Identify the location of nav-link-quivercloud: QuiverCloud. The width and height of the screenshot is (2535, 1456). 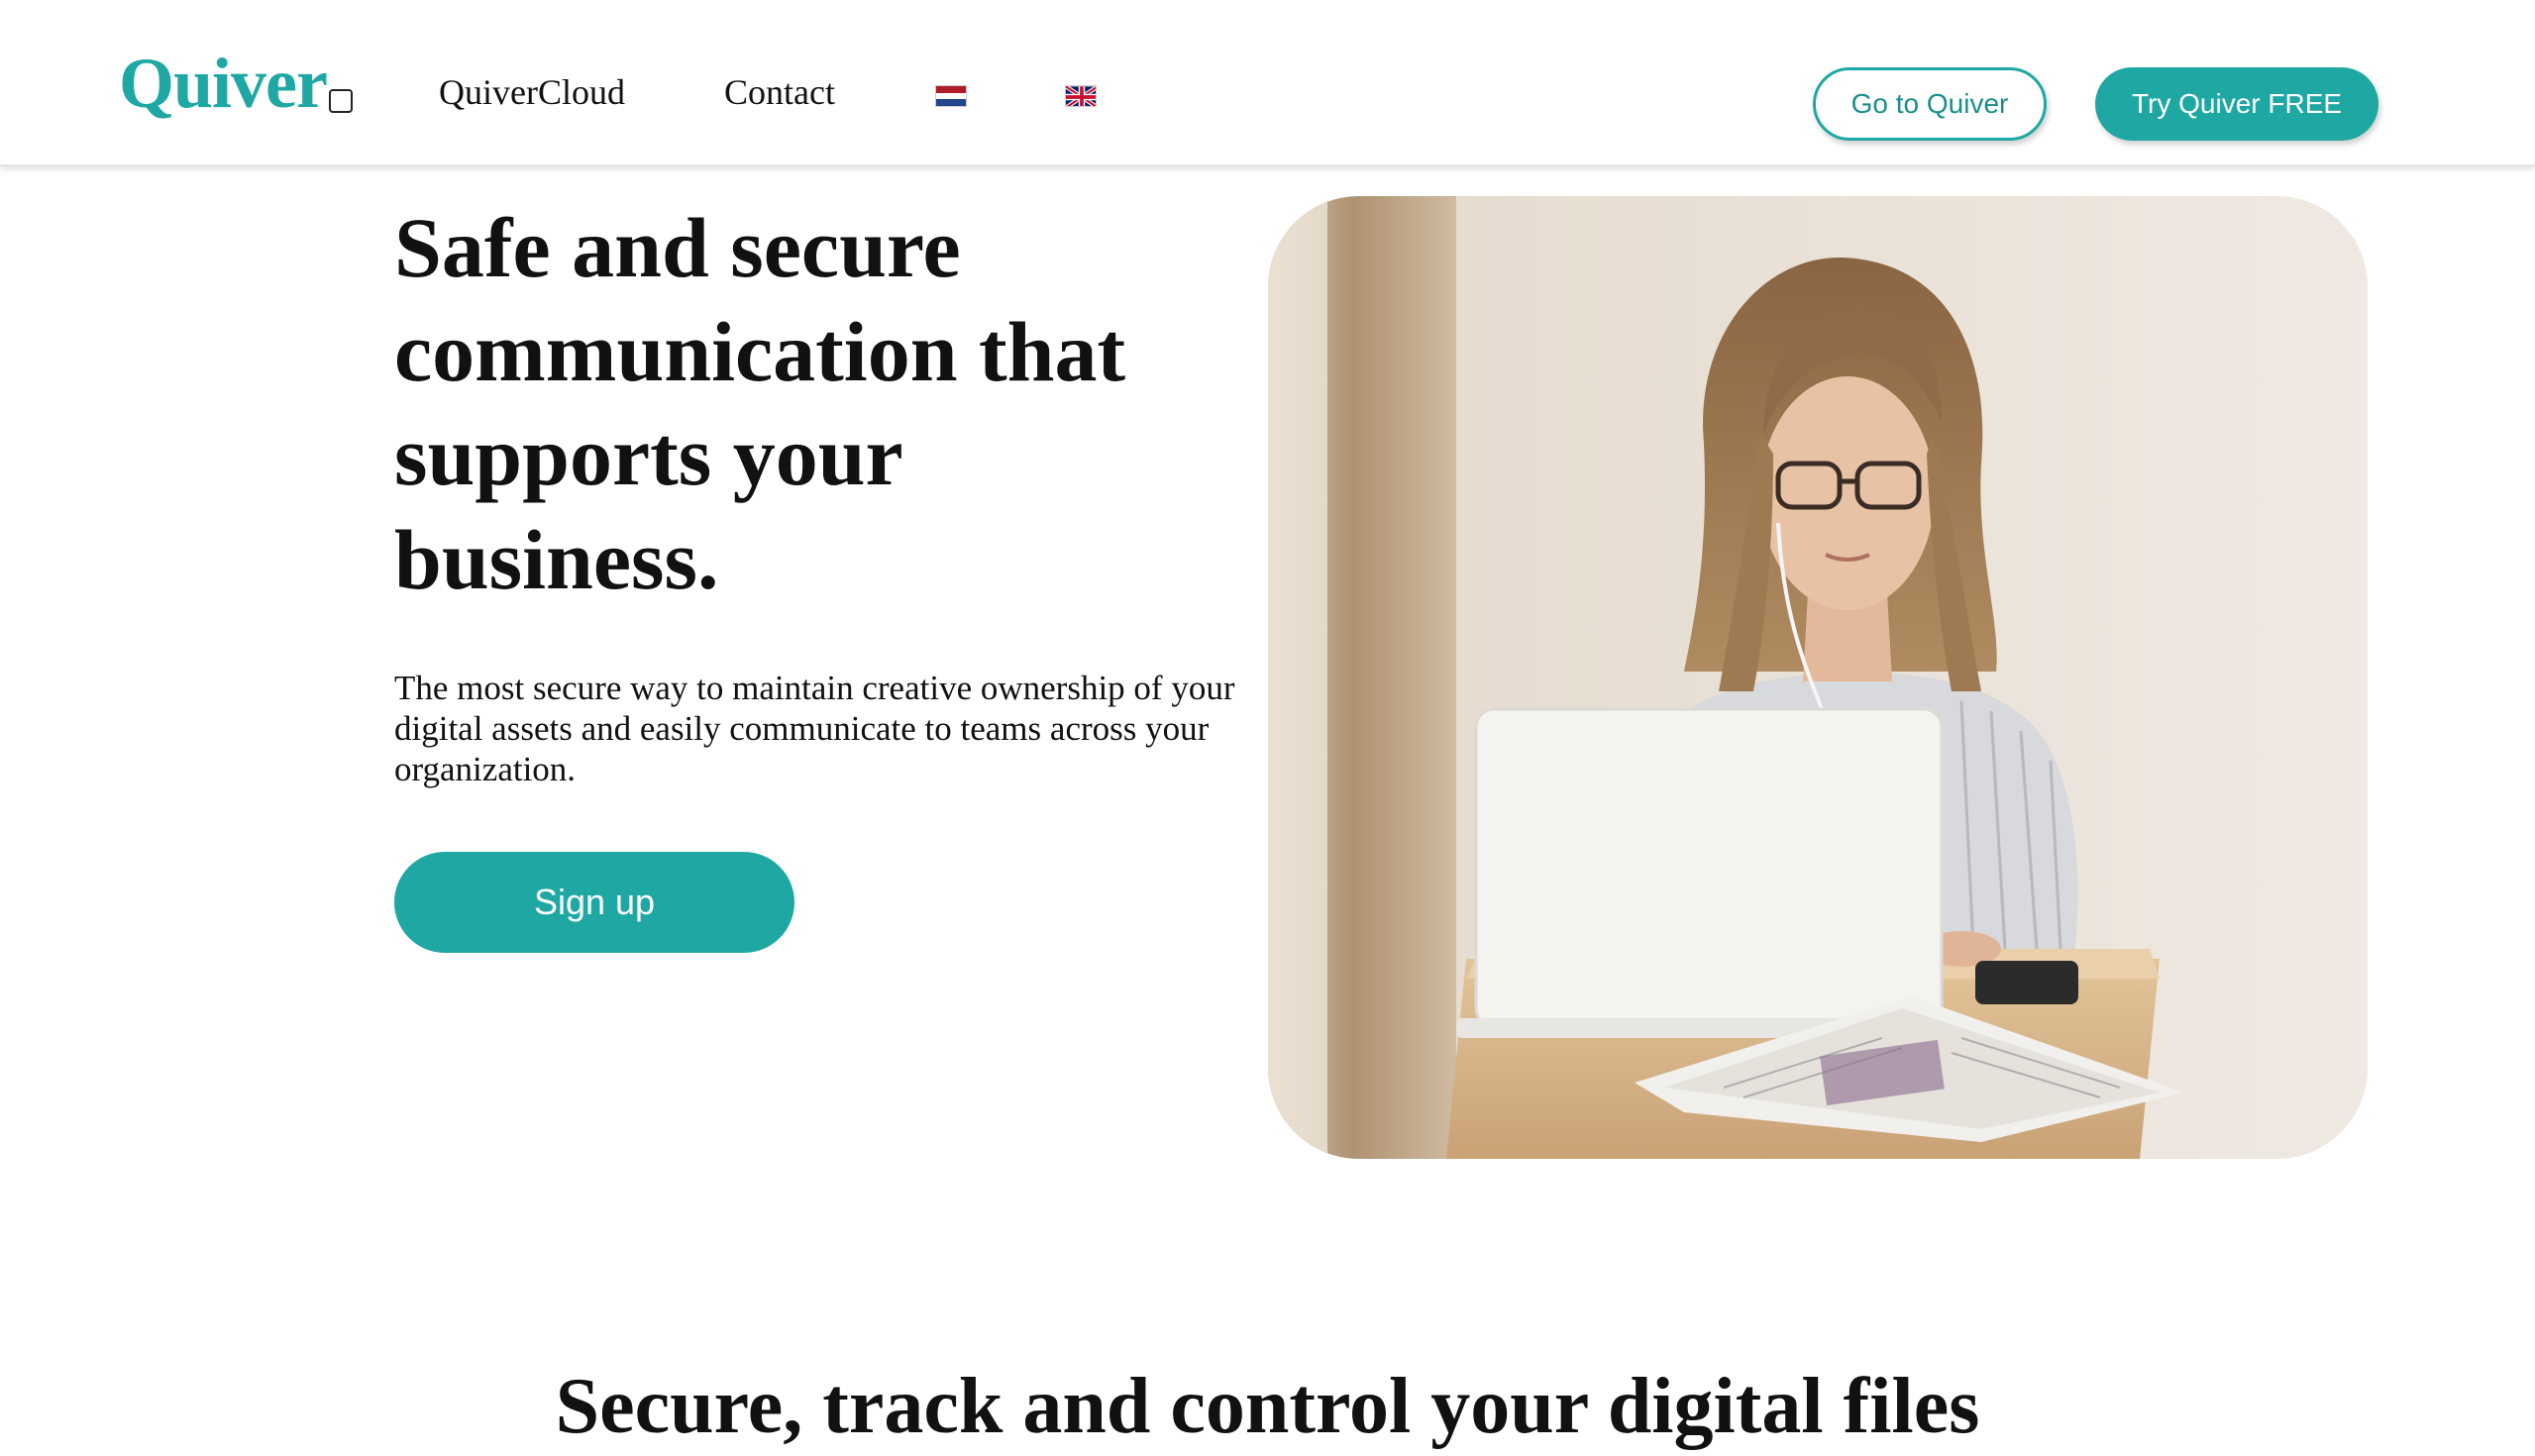
(532, 92).